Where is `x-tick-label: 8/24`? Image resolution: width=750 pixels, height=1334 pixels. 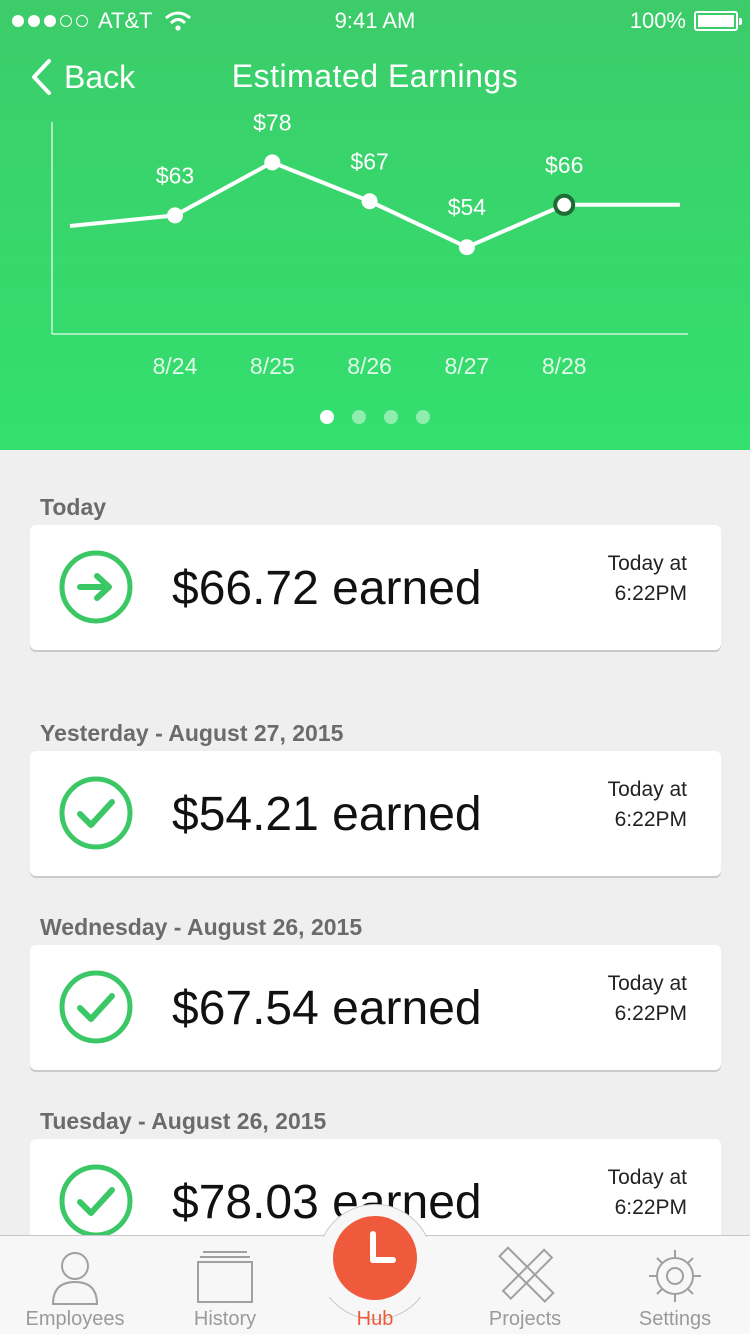 x-tick-label: 8/24 is located at coordinates (175, 366).